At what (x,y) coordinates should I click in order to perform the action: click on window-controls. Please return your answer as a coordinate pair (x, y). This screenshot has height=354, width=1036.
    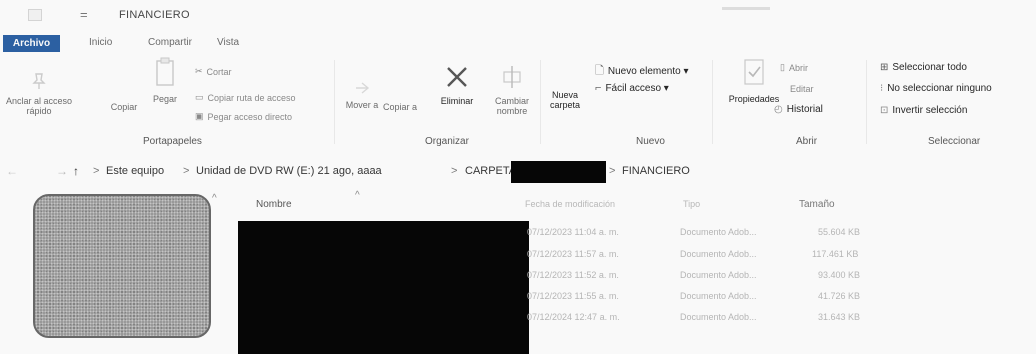
    Looking at the image, I should click on (746, 8).